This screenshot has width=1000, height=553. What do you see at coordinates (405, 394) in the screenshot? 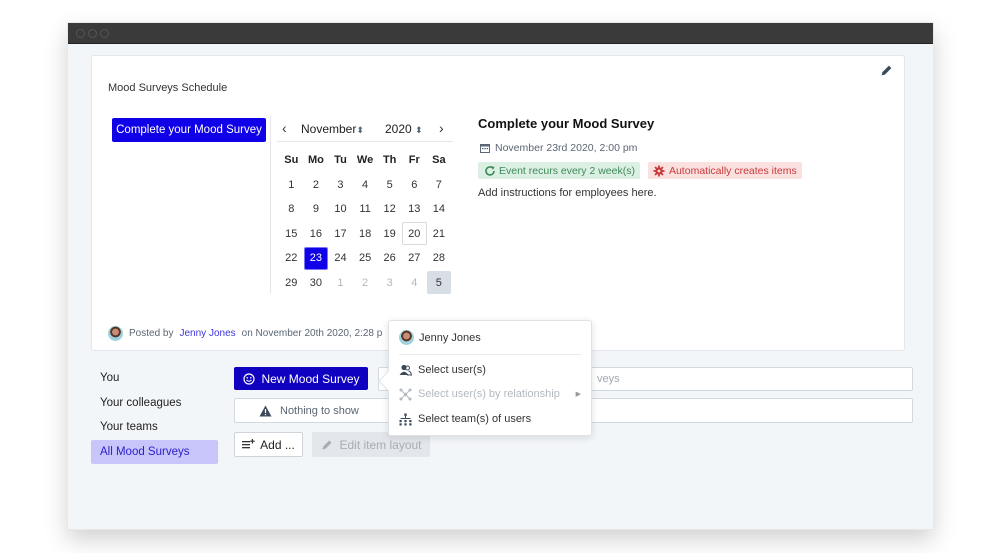
I see `relationship-icon` at bounding box center [405, 394].